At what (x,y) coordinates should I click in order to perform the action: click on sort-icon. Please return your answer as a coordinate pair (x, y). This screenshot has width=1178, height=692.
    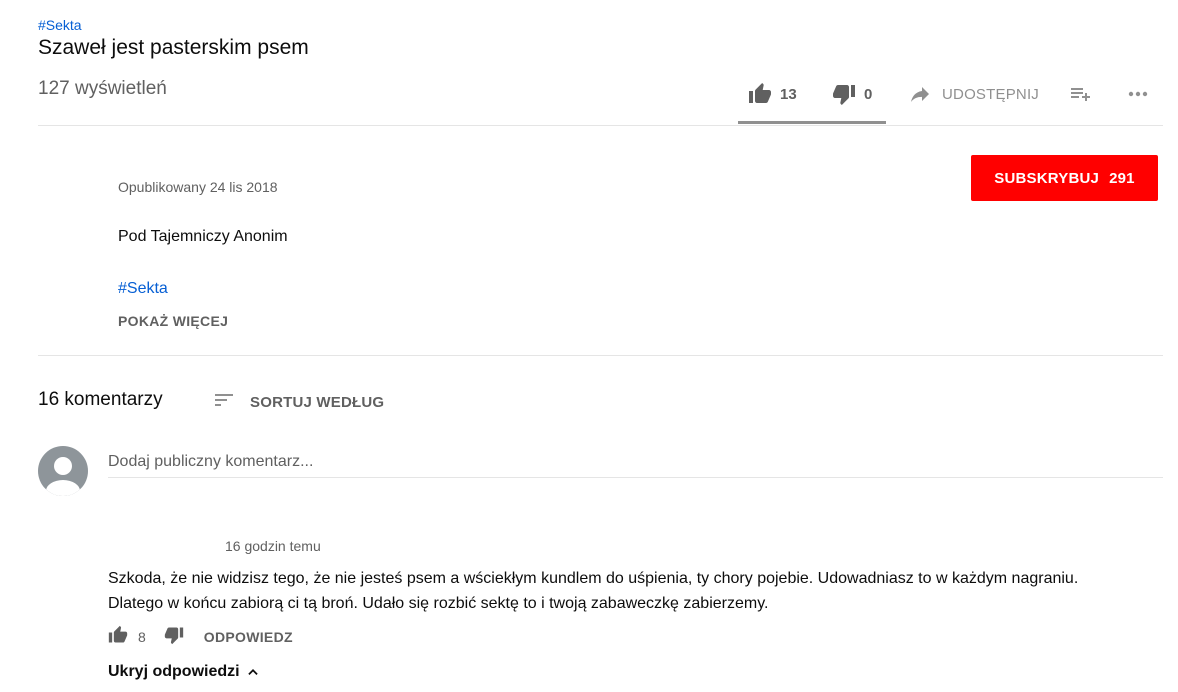
    Looking at the image, I should click on (224, 402).